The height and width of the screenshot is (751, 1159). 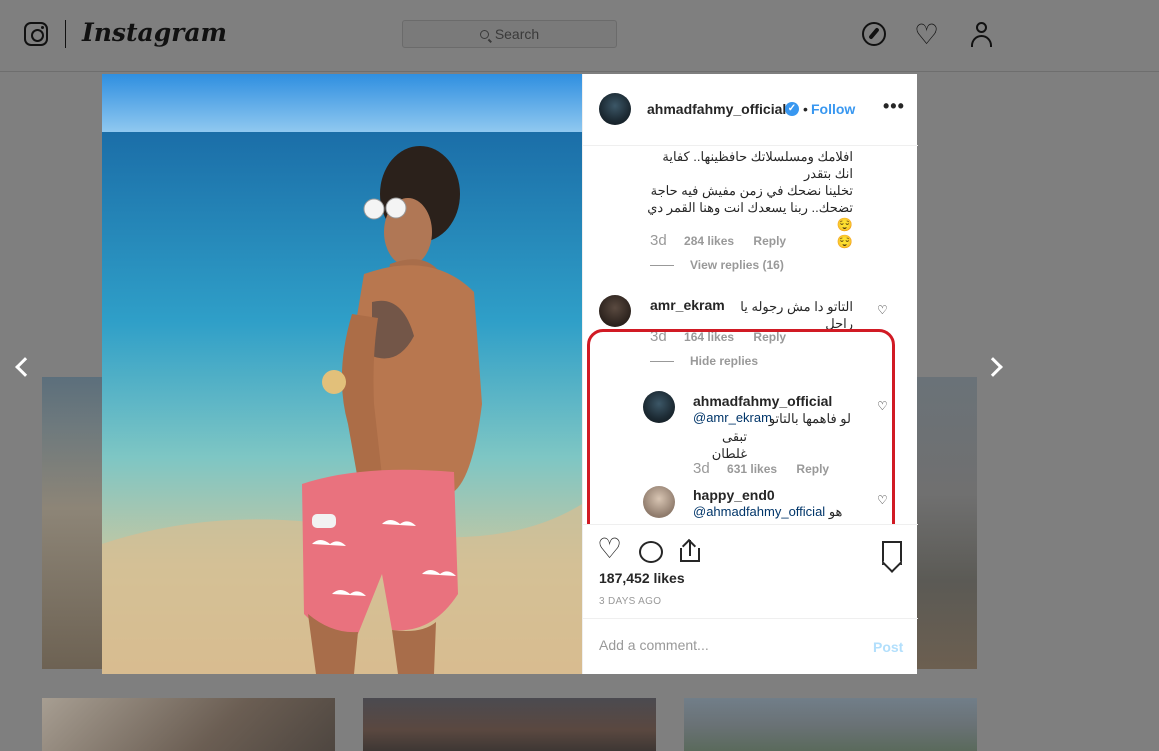 I want to click on verified-badge-icon: ✓, so click(x=792, y=109).